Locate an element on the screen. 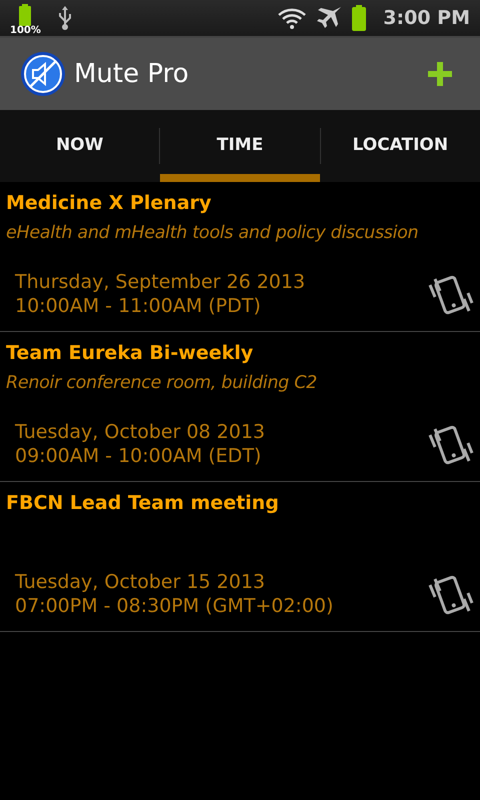 The image size is (480, 800). plus-icon is located at coordinates (440, 74).